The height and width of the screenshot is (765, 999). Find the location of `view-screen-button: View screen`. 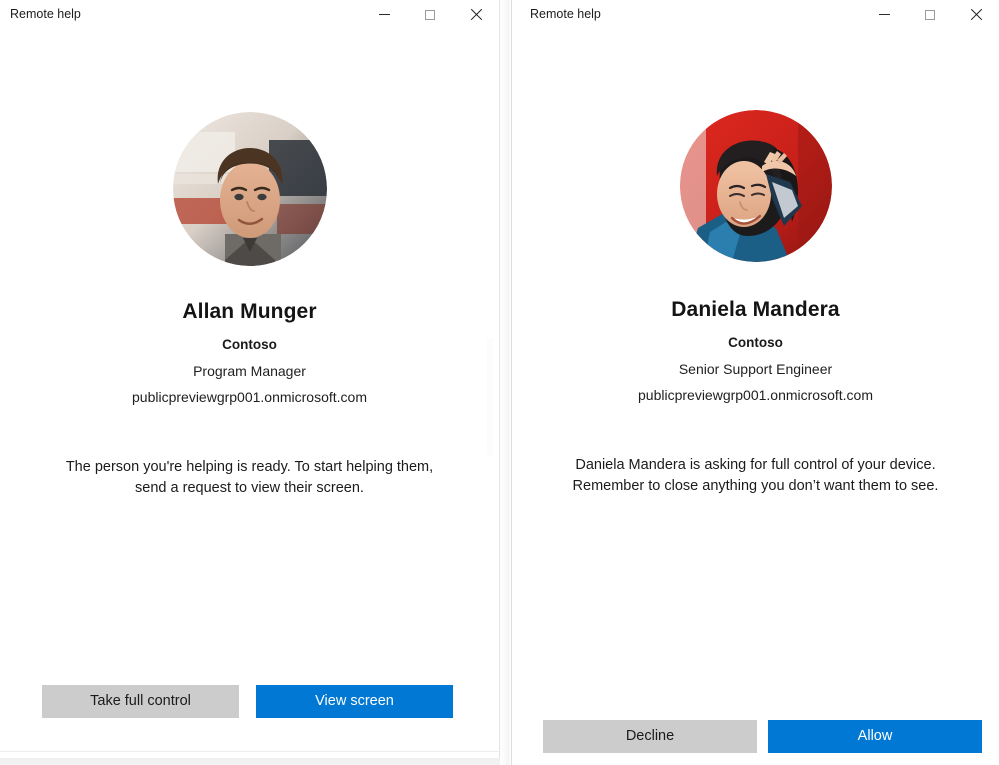

view-screen-button: View screen is located at coordinates (354, 701).